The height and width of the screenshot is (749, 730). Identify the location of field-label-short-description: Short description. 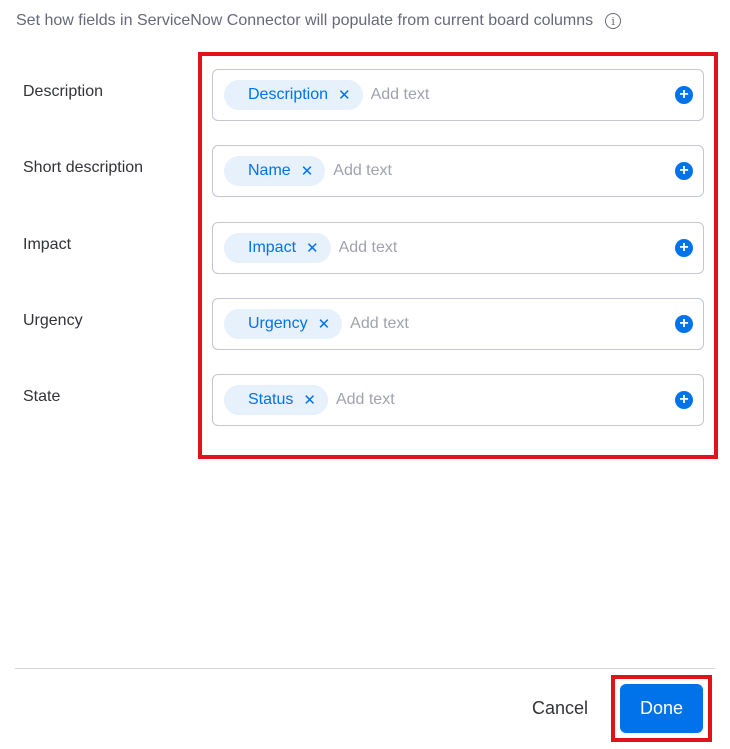
(83, 167).